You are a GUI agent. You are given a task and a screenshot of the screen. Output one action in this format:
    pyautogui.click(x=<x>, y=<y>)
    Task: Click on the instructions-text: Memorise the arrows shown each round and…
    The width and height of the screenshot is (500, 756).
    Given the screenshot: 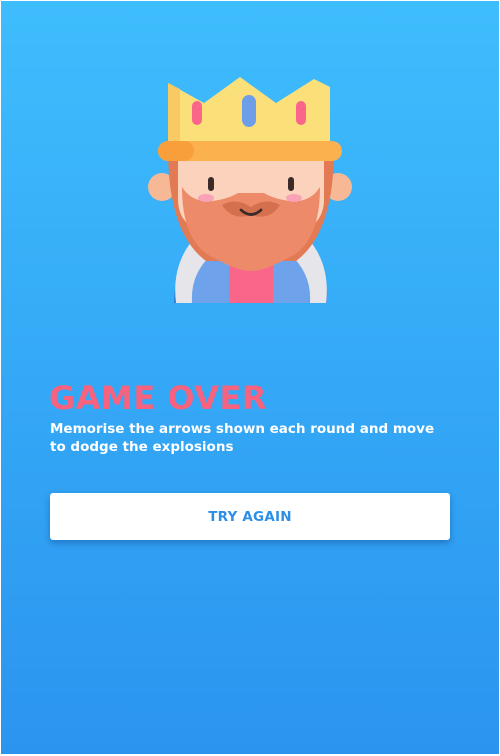 What is the action you would take?
    pyautogui.click(x=242, y=438)
    